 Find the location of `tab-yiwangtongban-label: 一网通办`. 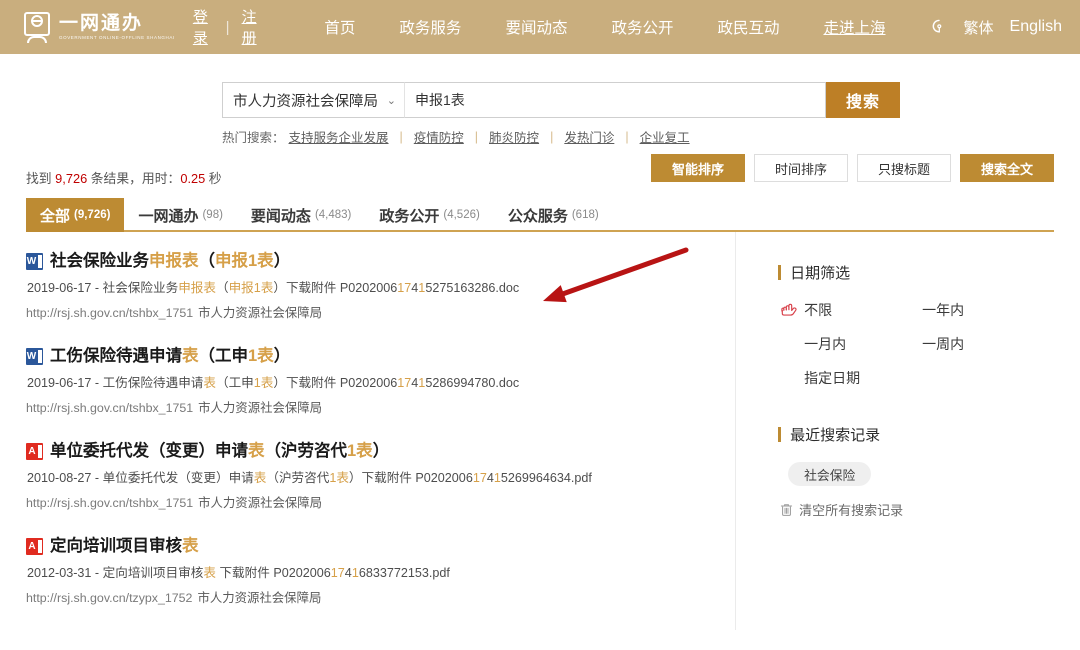

tab-yiwangtongban-label: 一网通办 is located at coordinates (168, 216).